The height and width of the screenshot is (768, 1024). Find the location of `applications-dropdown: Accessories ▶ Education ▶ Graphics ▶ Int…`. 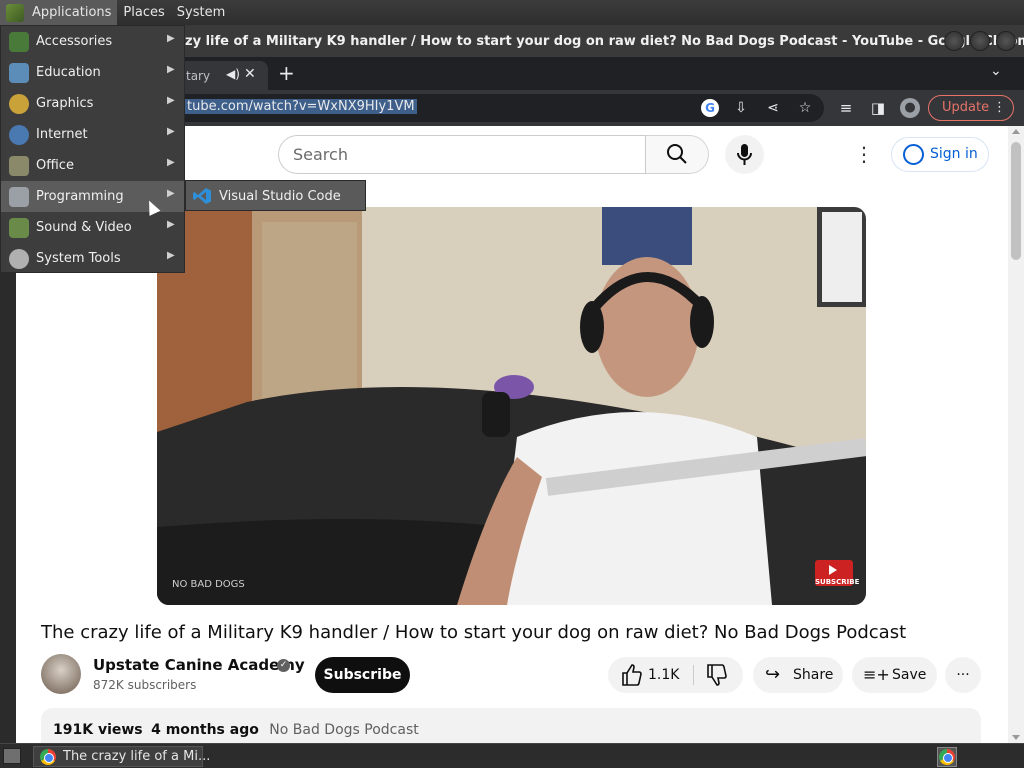

applications-dropdown: Accessories ▶ Education ▶ Graphics ▶ Int… is located at coordinates (92, 149).